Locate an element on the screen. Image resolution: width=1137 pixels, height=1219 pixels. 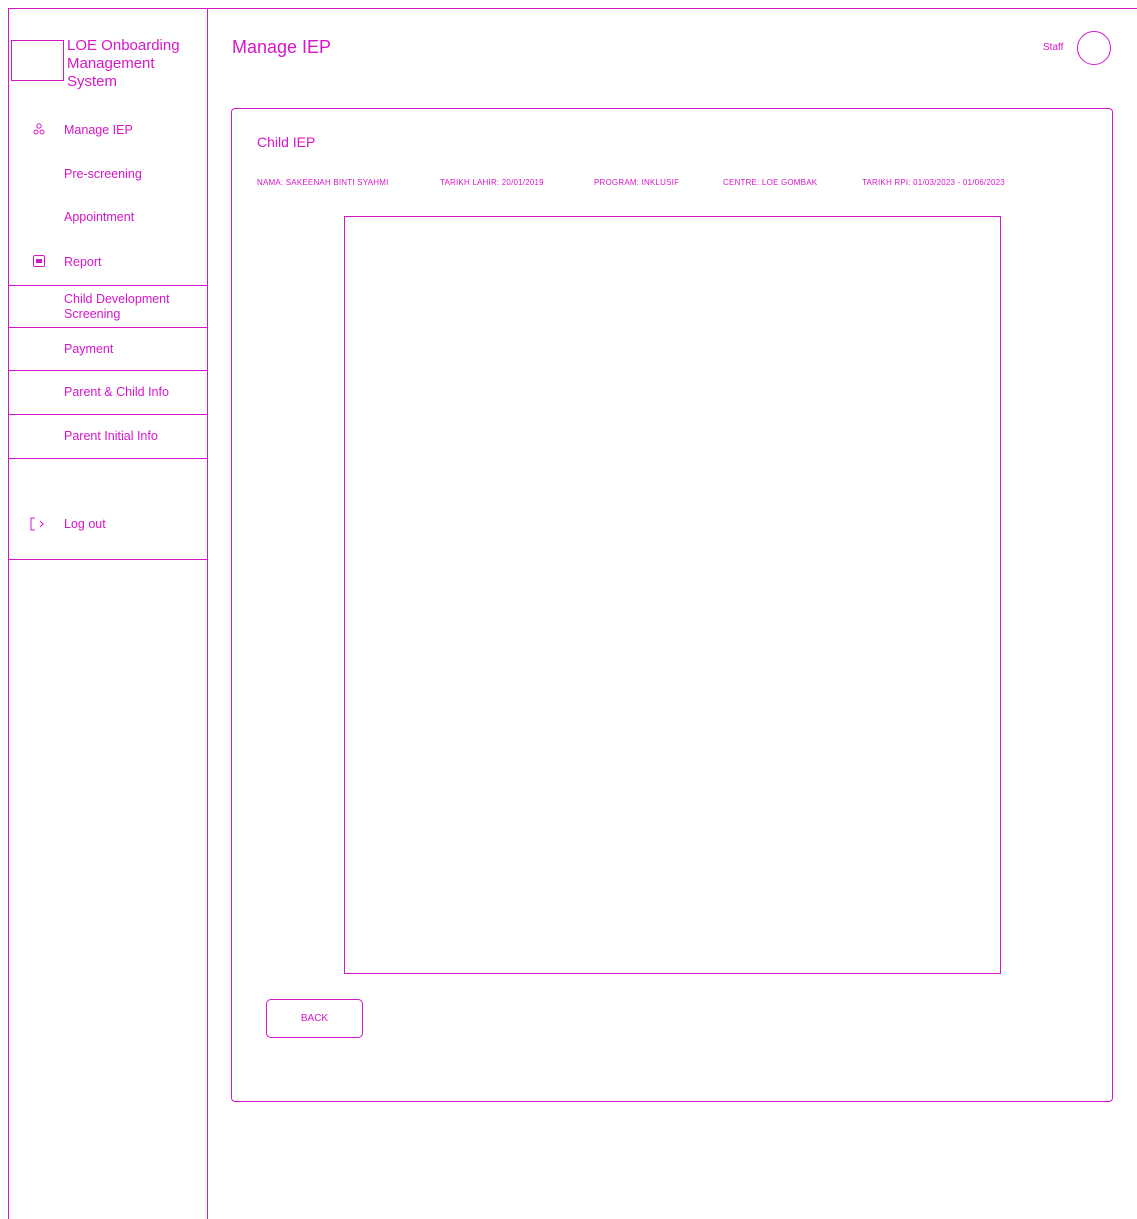
sidebar-item-label: Pre-screening is located at coordinates (103, 174).